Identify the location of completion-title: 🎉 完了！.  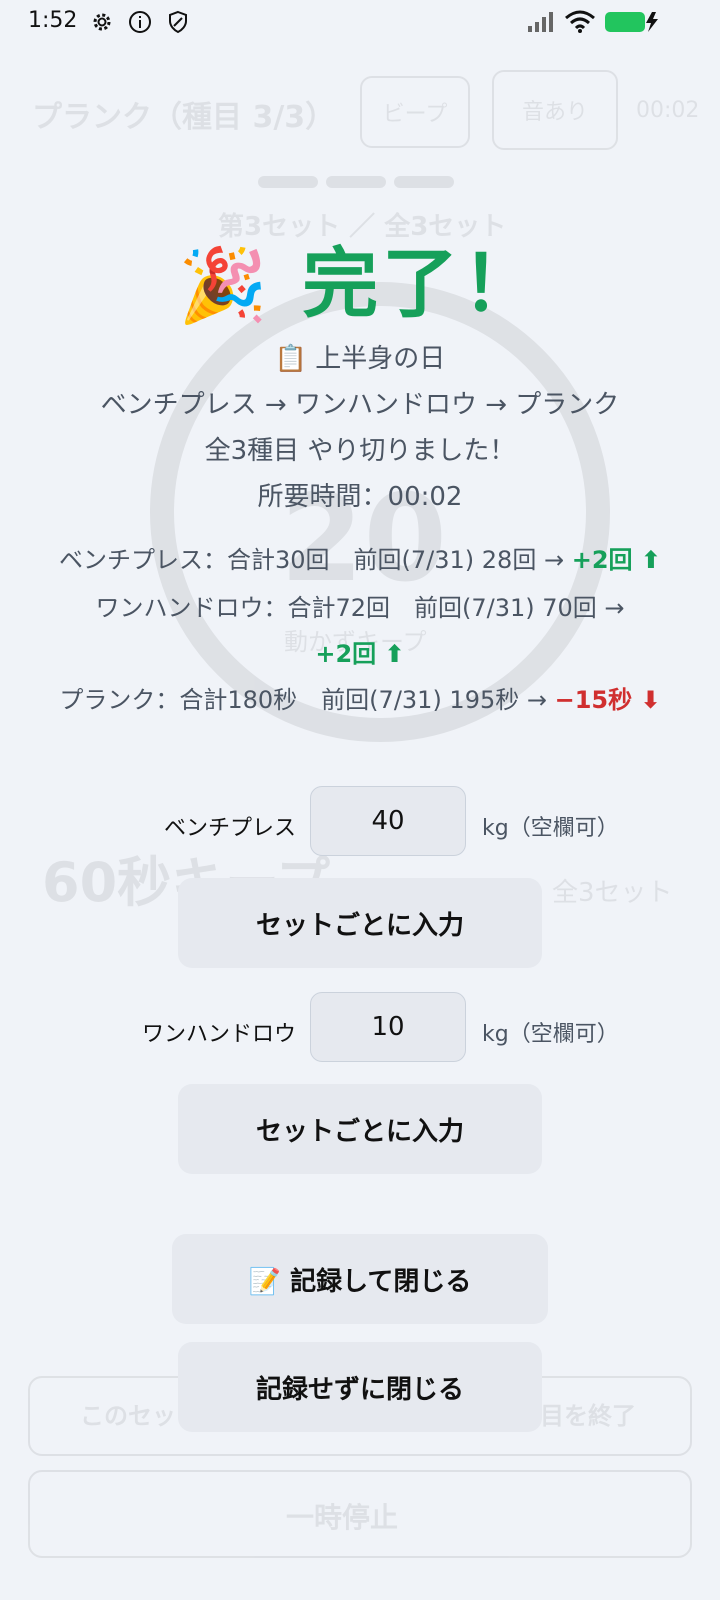
(360, 277).